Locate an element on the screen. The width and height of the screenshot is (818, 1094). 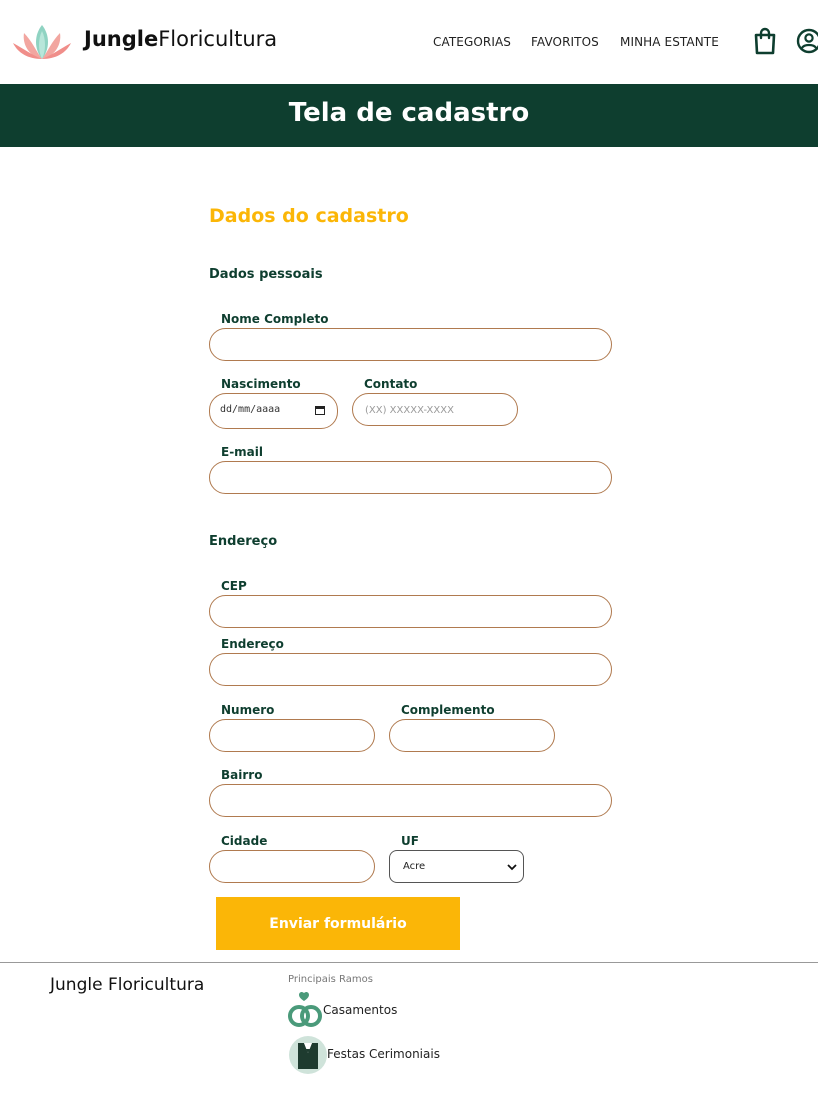
complemento-label: Complemento is located at coordinates (448, 710).